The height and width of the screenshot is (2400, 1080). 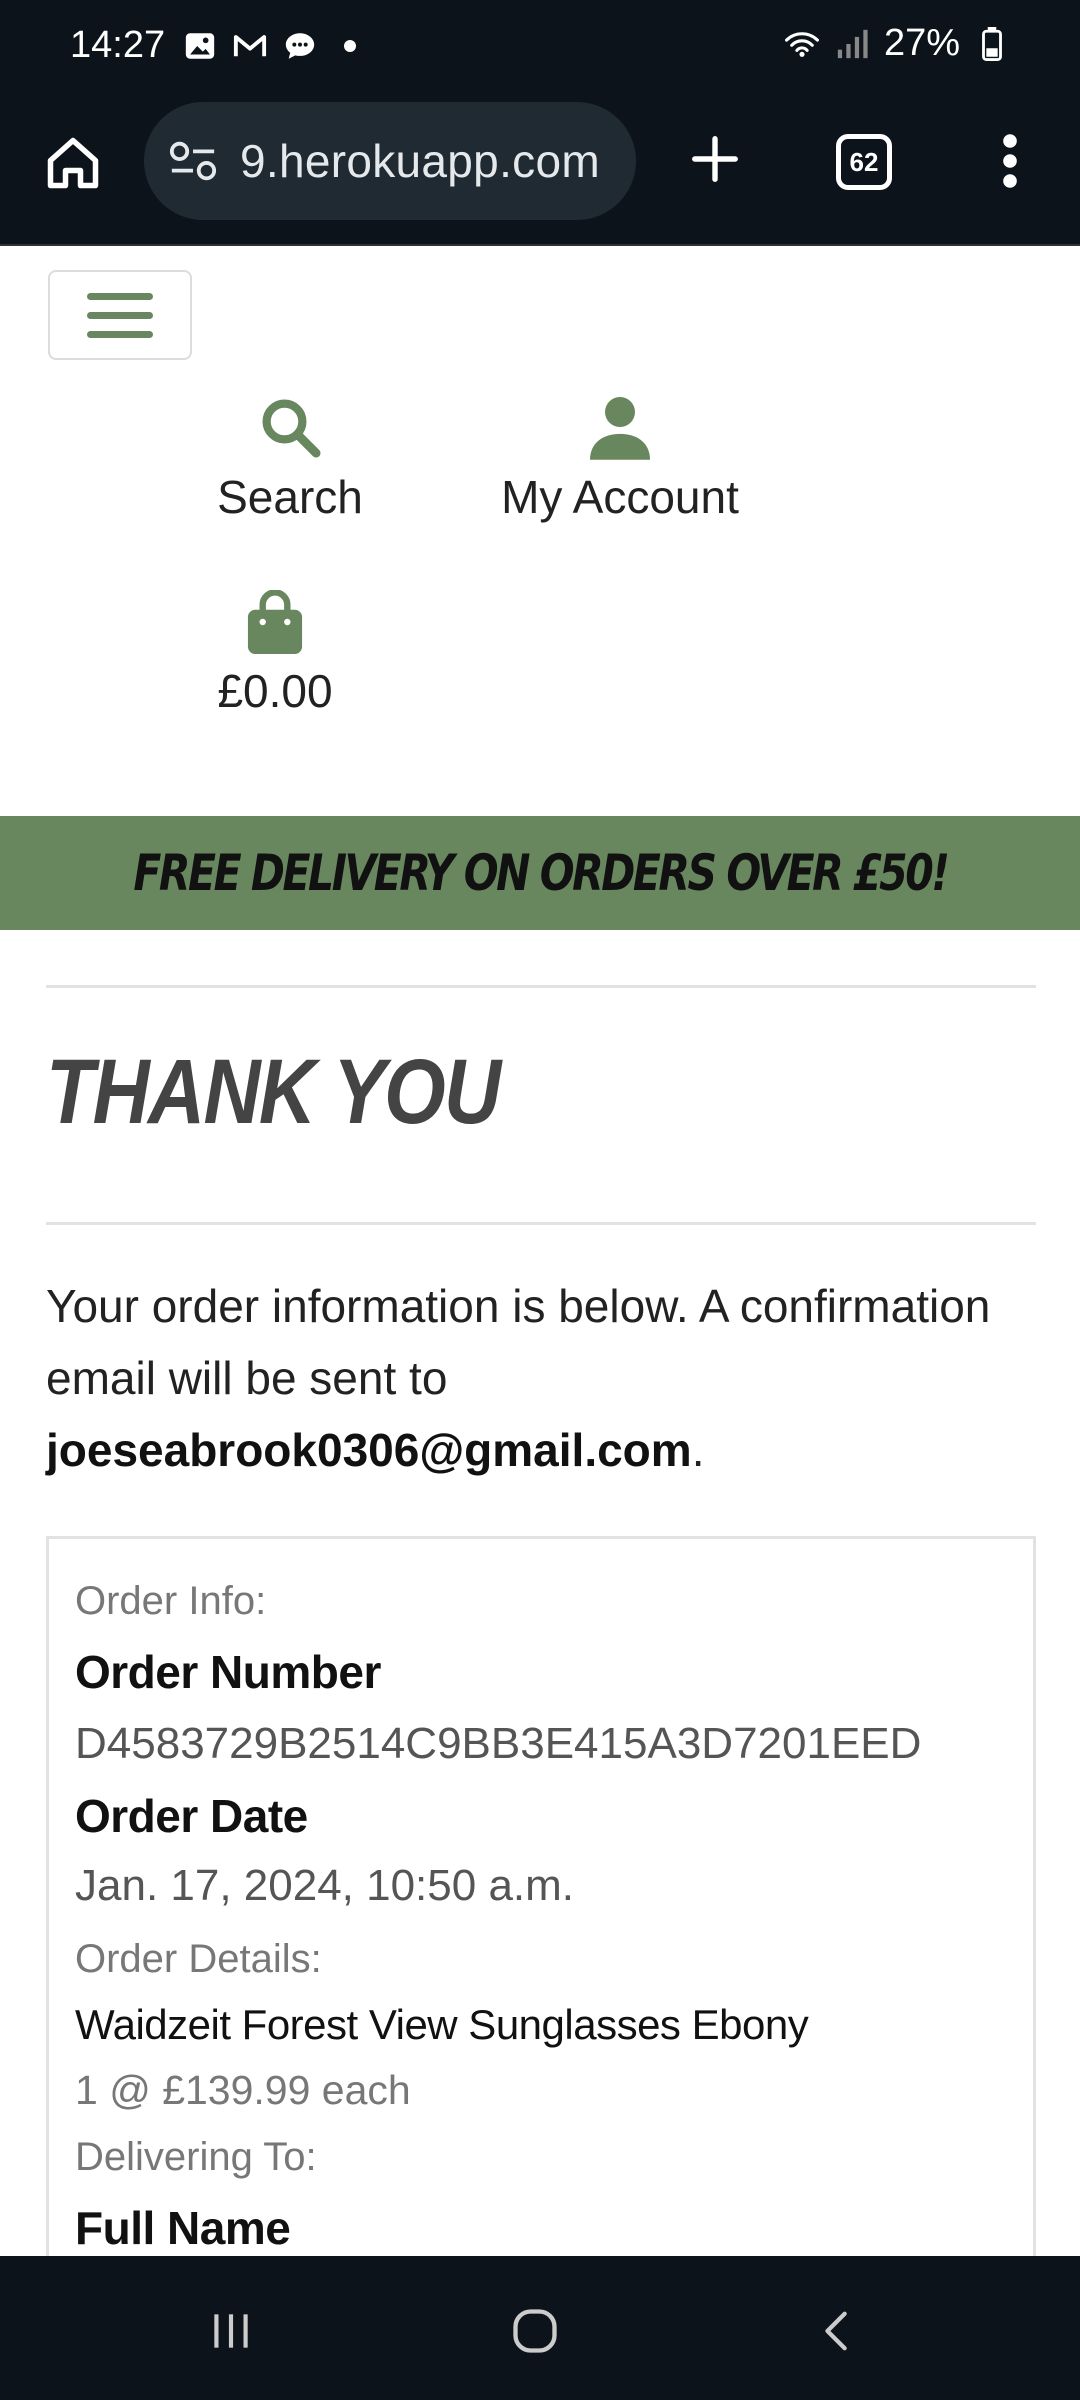 I want to click on battery-percent: 27%, so click(x=921, y=43).